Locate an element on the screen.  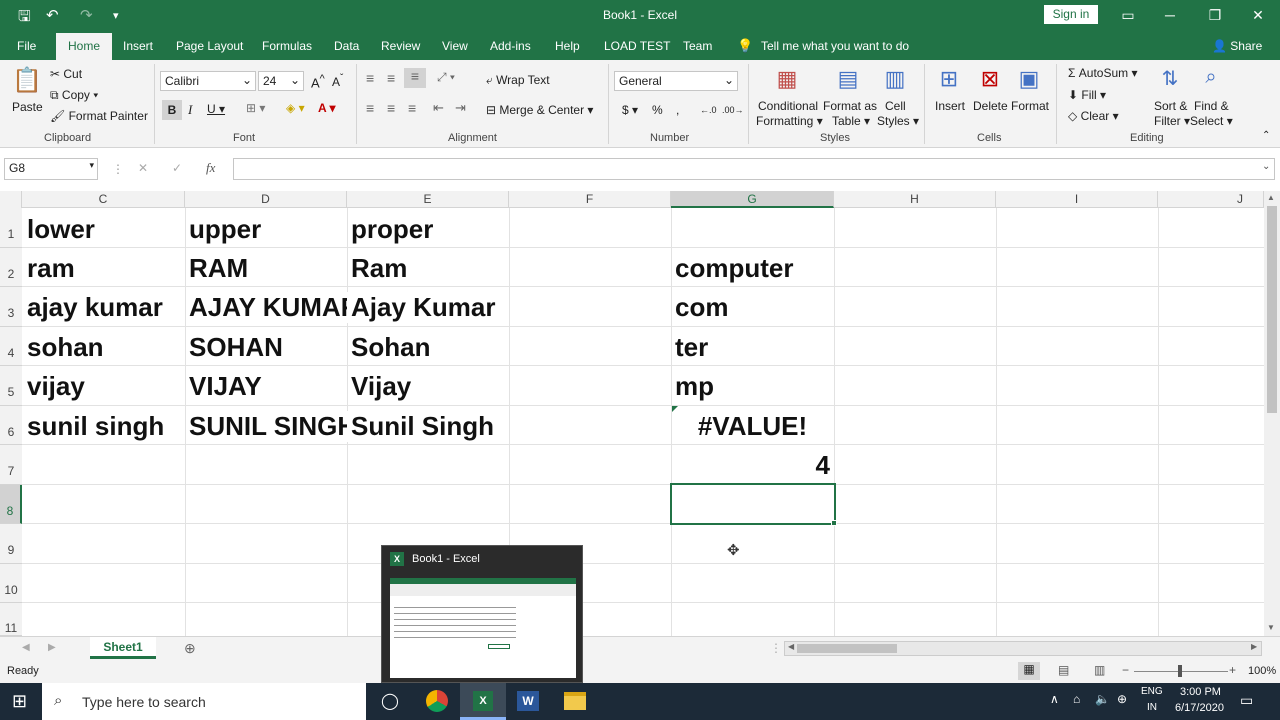
decrease-decimal-icon: .00→ is located at coordinates (733, 110).